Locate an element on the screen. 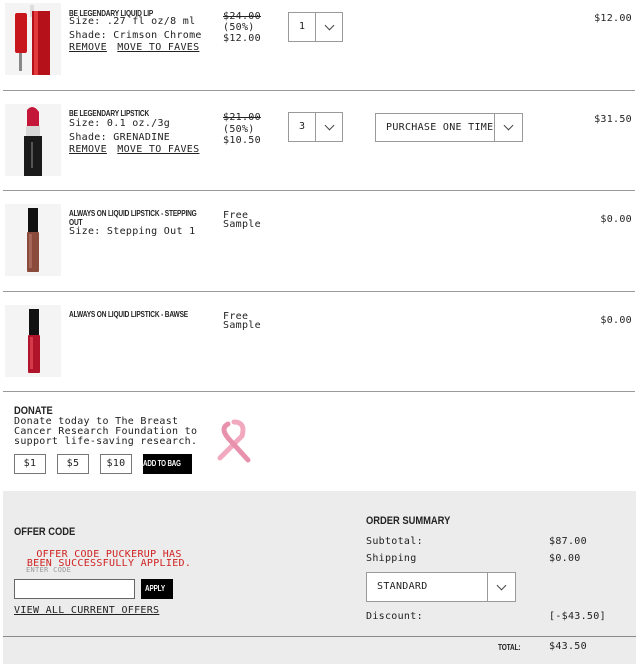 The width and height of the screenshot is (639, 664). purchase-option-select: PURCHASE ONE TIME is located at coordinates (449, 127).